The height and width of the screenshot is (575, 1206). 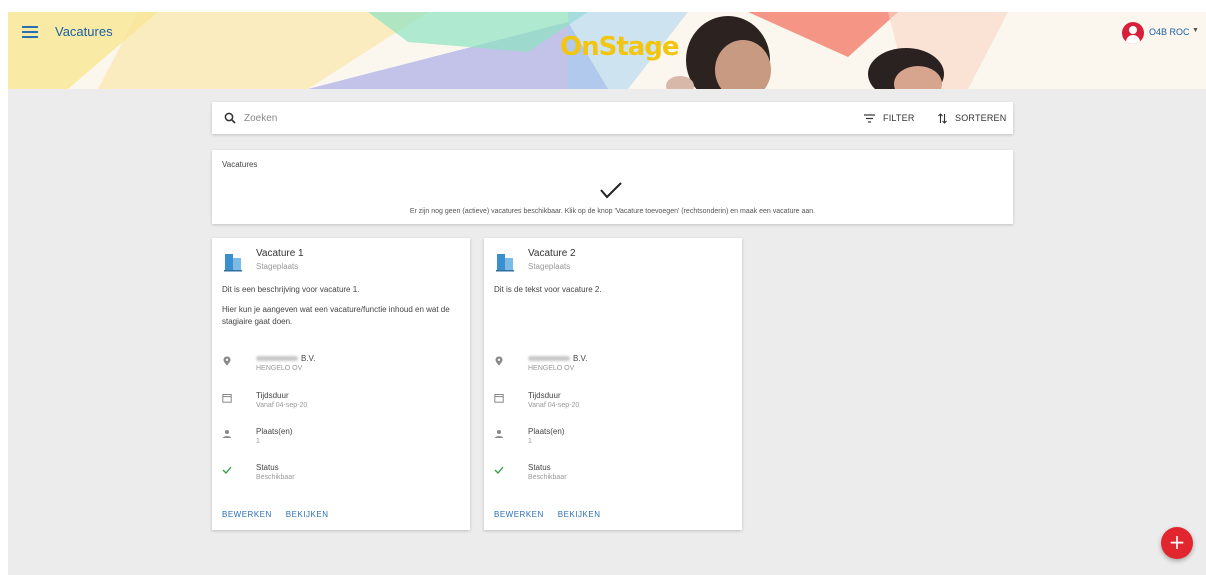 I want to click on card-title: Vacature 1, so click(x=280, y=253).